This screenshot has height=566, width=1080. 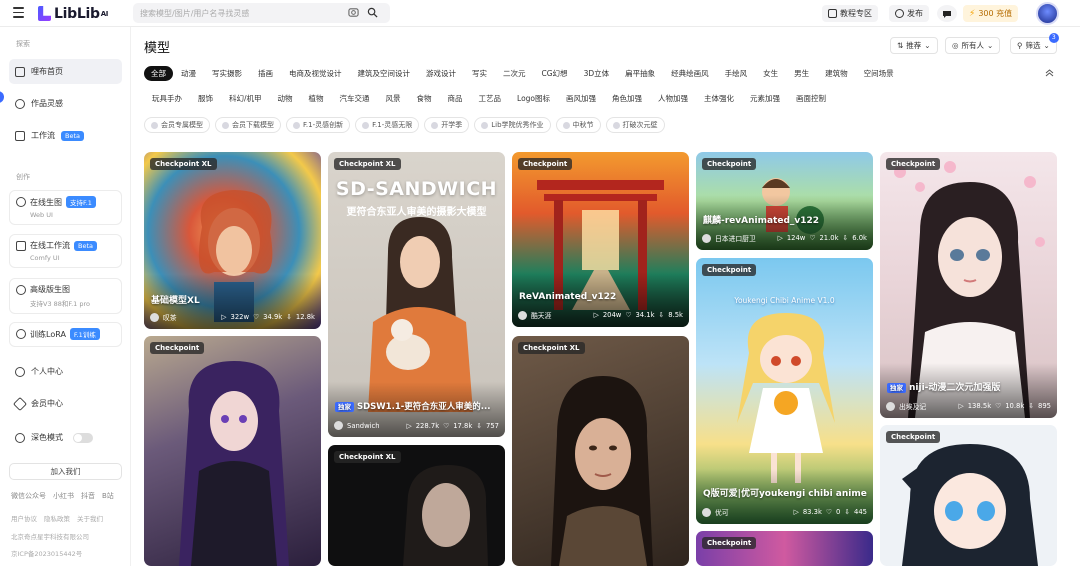 What do you see at coordinates (167, 98) in the screenshot?
I see `category-tag: 玩具手办` at bounding box center [167, 98].